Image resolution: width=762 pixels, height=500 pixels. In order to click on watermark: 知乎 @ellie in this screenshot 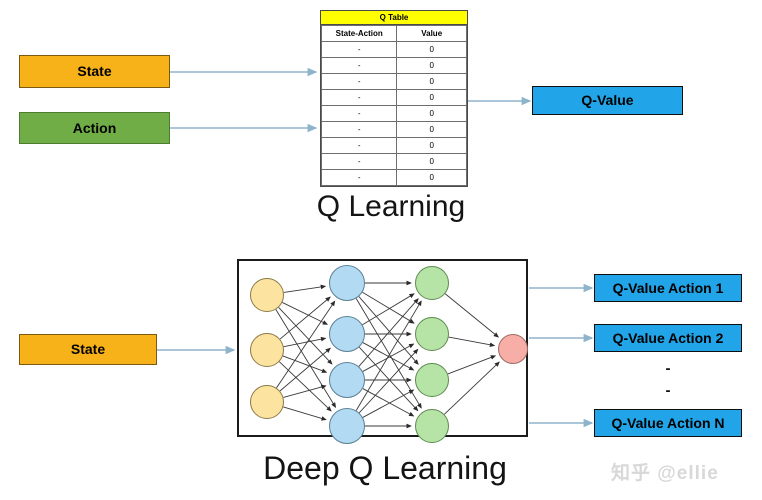, I will do `click(665, 473)`.